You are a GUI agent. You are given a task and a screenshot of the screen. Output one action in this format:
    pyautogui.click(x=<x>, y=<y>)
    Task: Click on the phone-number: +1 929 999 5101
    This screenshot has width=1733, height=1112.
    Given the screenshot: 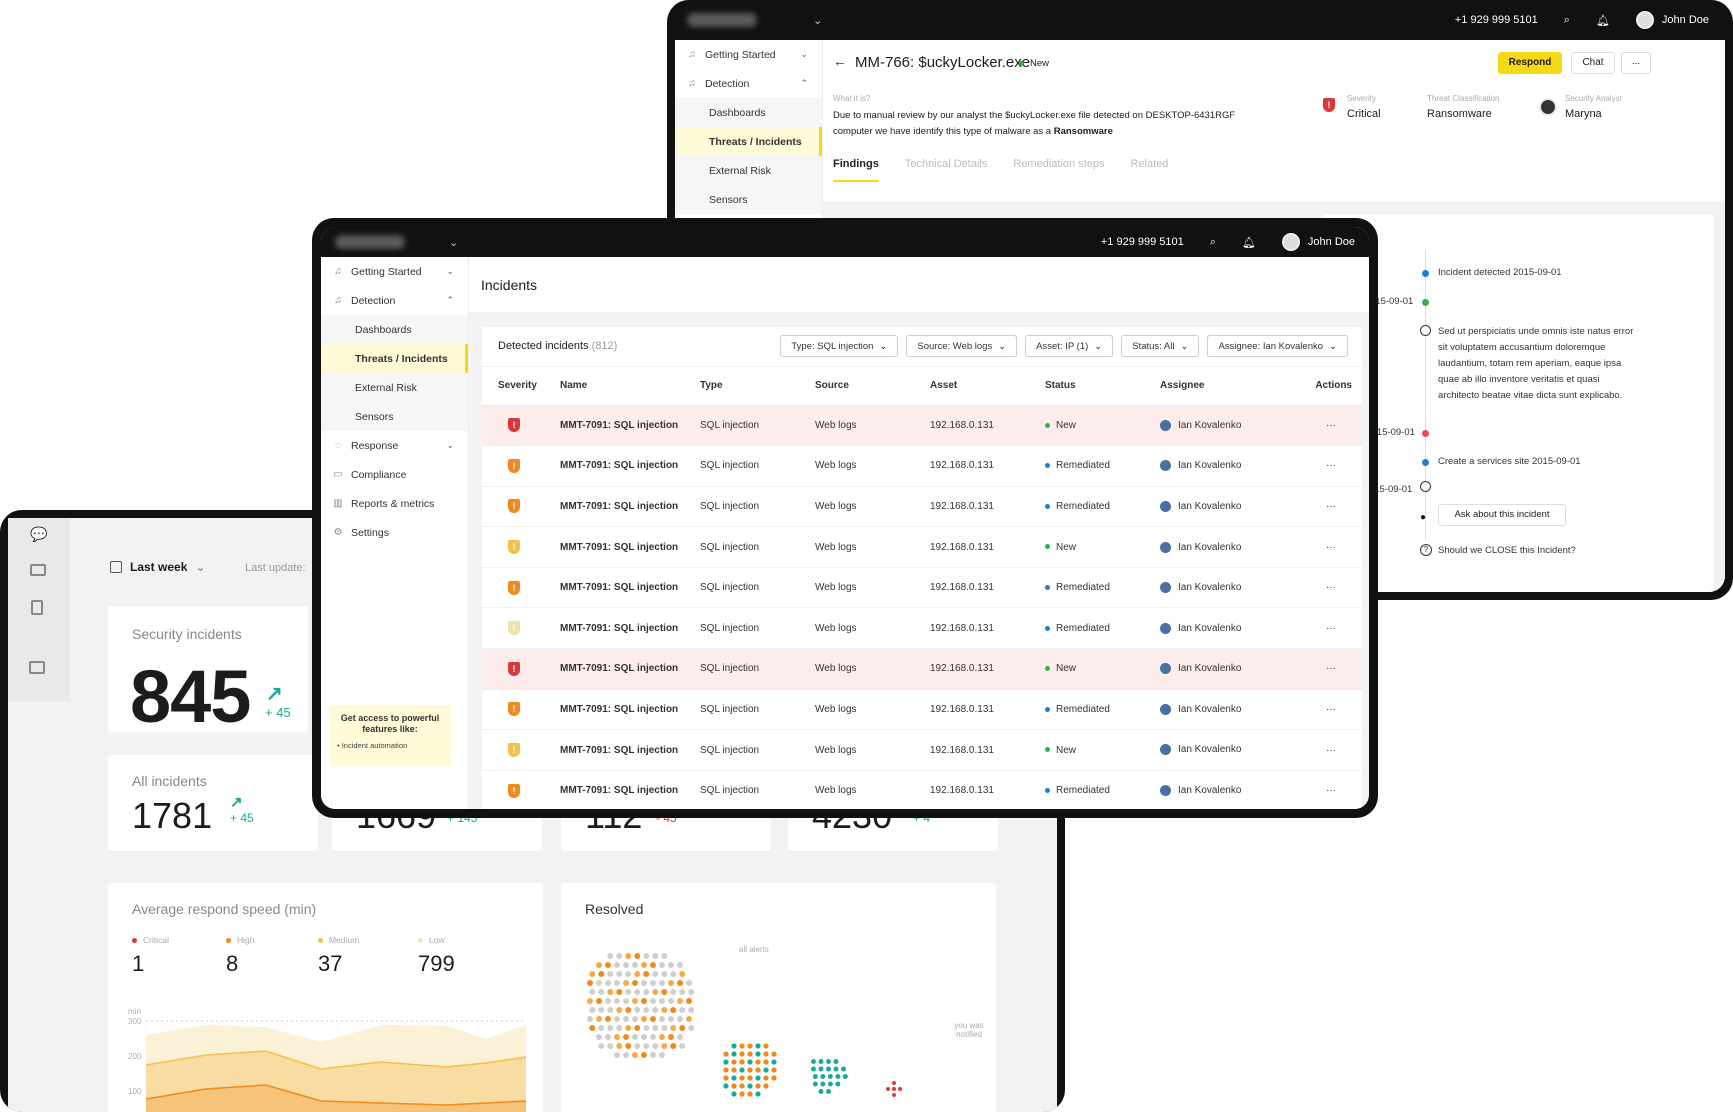 What is the action you would take?
    pyautogui.click(x=1142, y=242)
    